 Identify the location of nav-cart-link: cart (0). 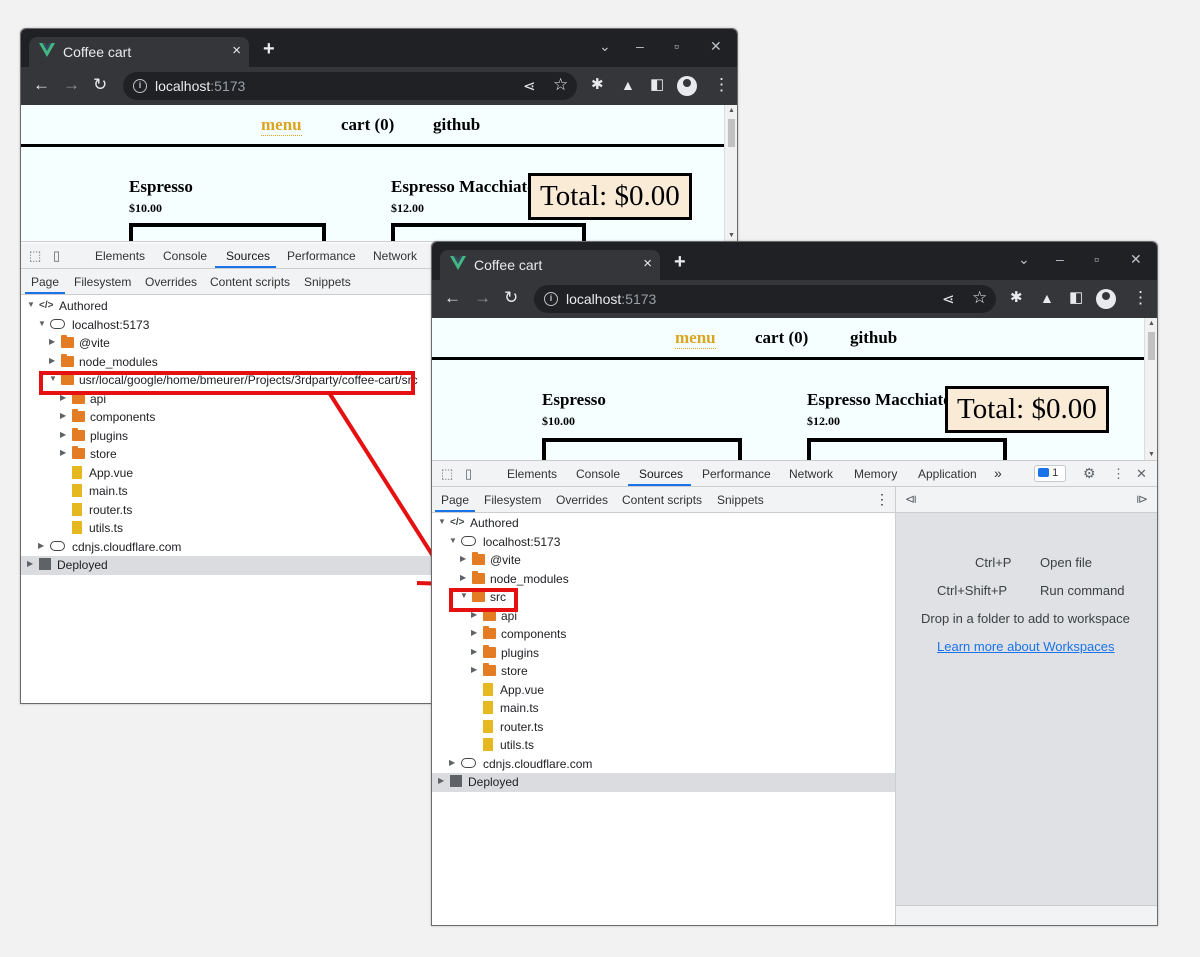
(781, 338).